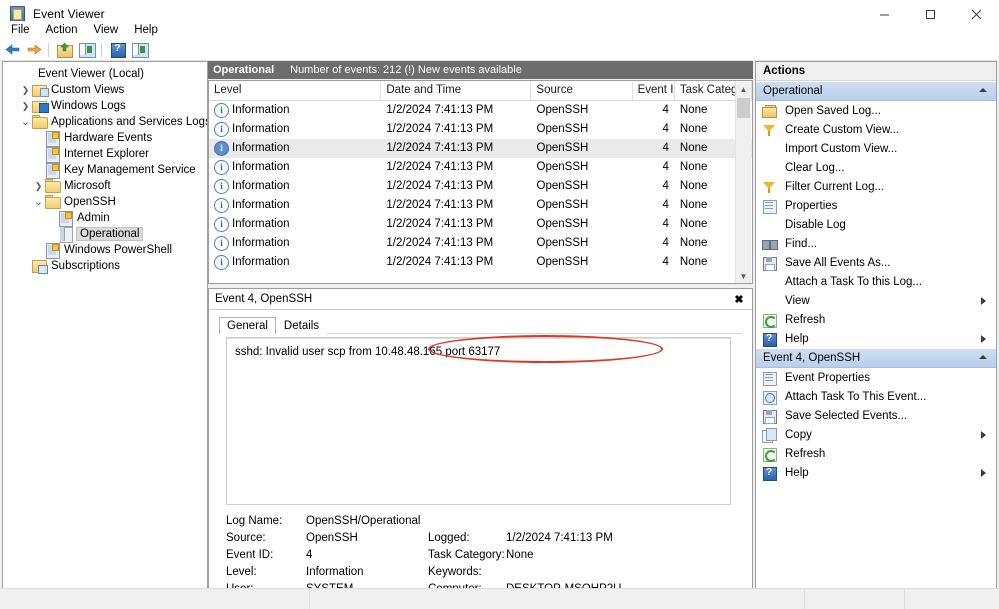 The height and width of the screenshot is (609, 999). What do you see at coordinates (654, 90) in the screenshot?
I see `column-header-event-id: Event ID` at bounding box center [654, 90].